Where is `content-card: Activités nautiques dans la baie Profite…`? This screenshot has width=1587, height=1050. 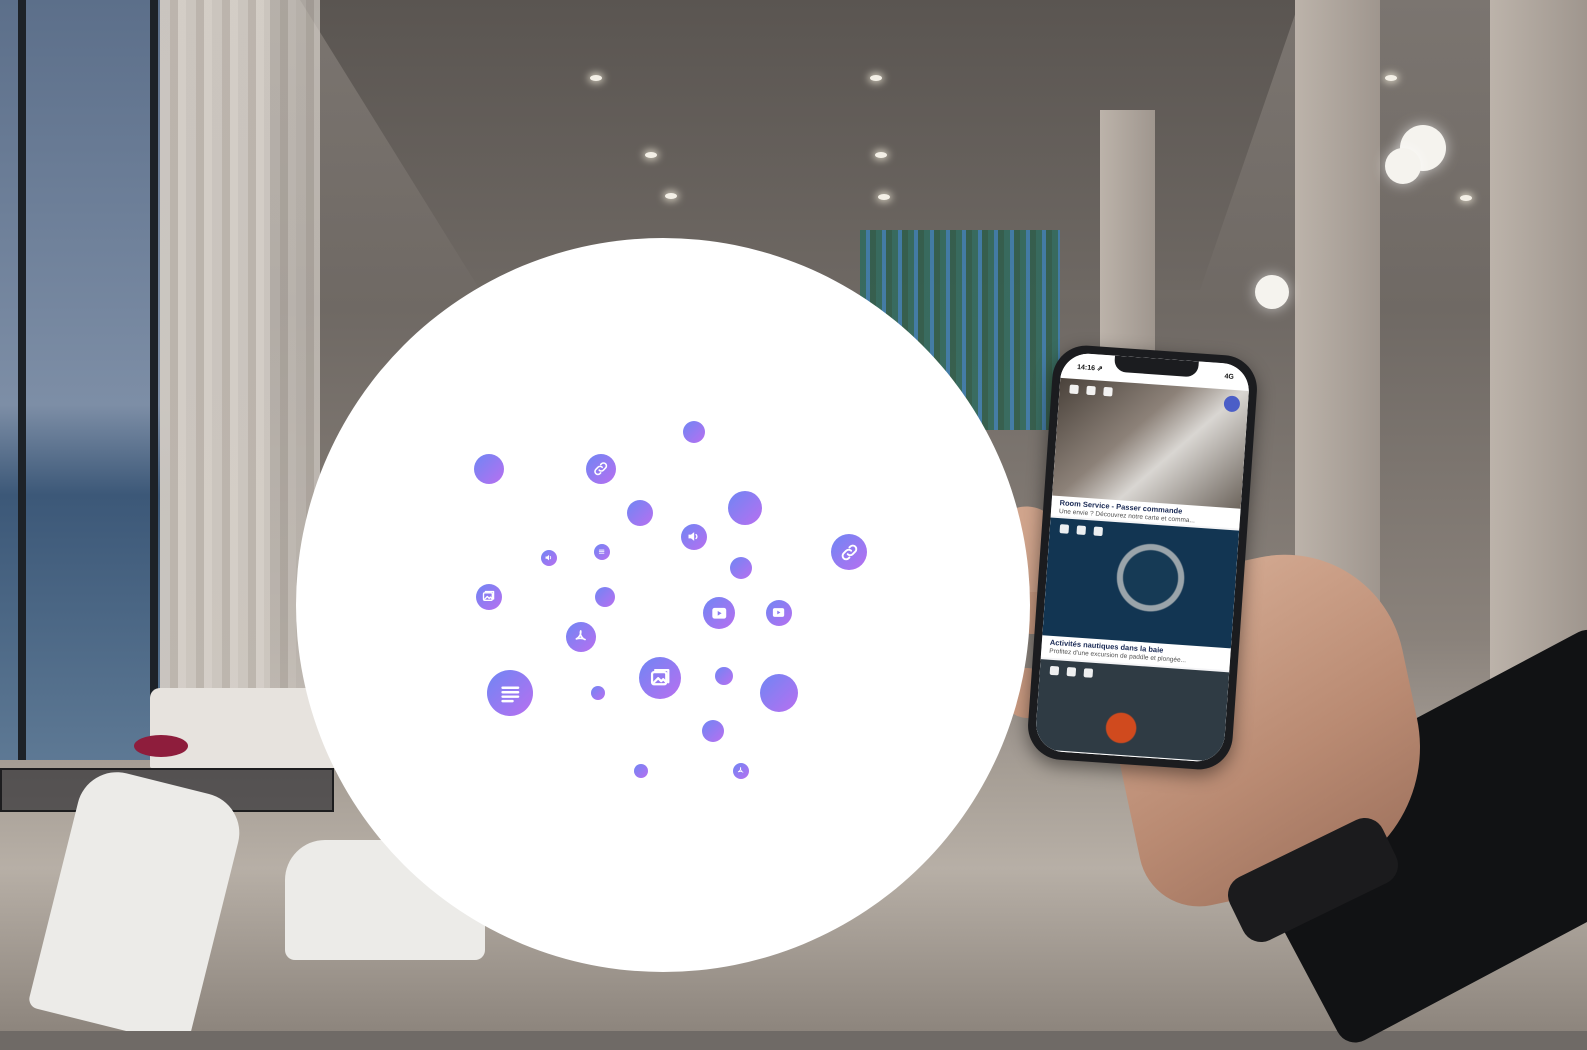 content-card: Activités nautiques dans la baie Profite… is located at coordinates (1140, 594).